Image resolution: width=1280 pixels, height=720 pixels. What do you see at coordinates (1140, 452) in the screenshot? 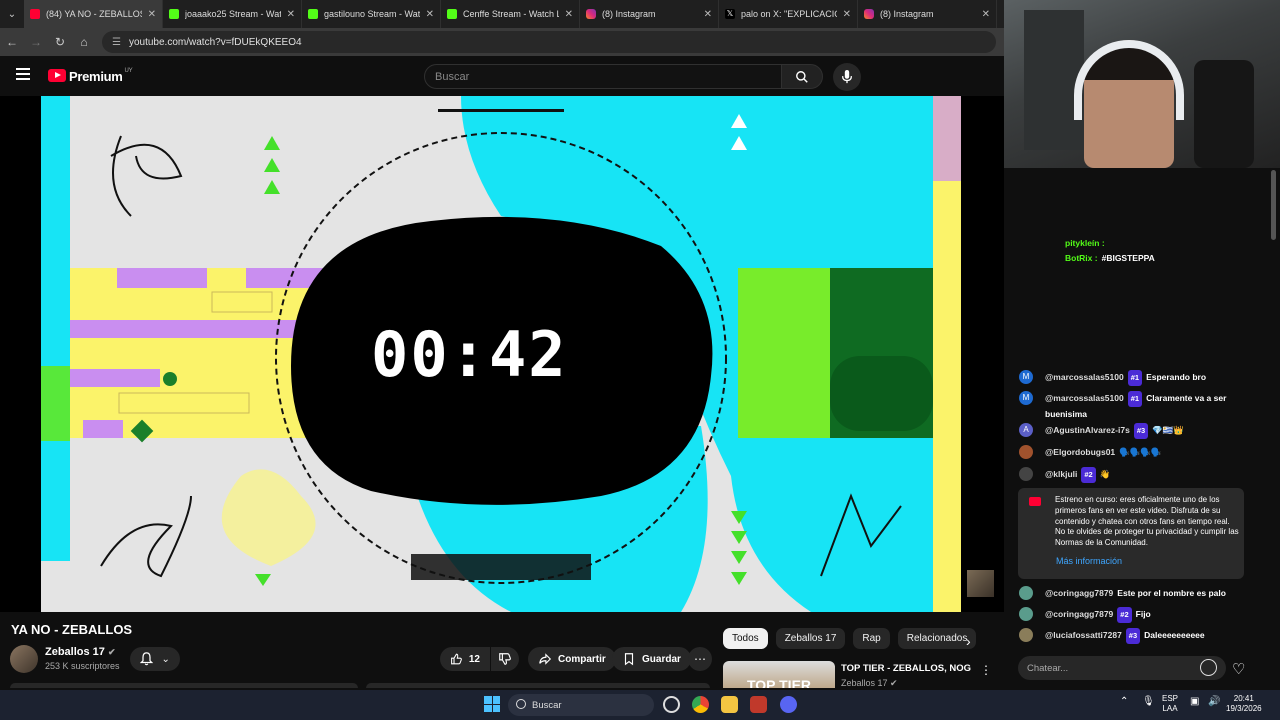
I see `chat-text: 🗣️🗣️🗣️🗣️` at bounding box center [1140, 452].